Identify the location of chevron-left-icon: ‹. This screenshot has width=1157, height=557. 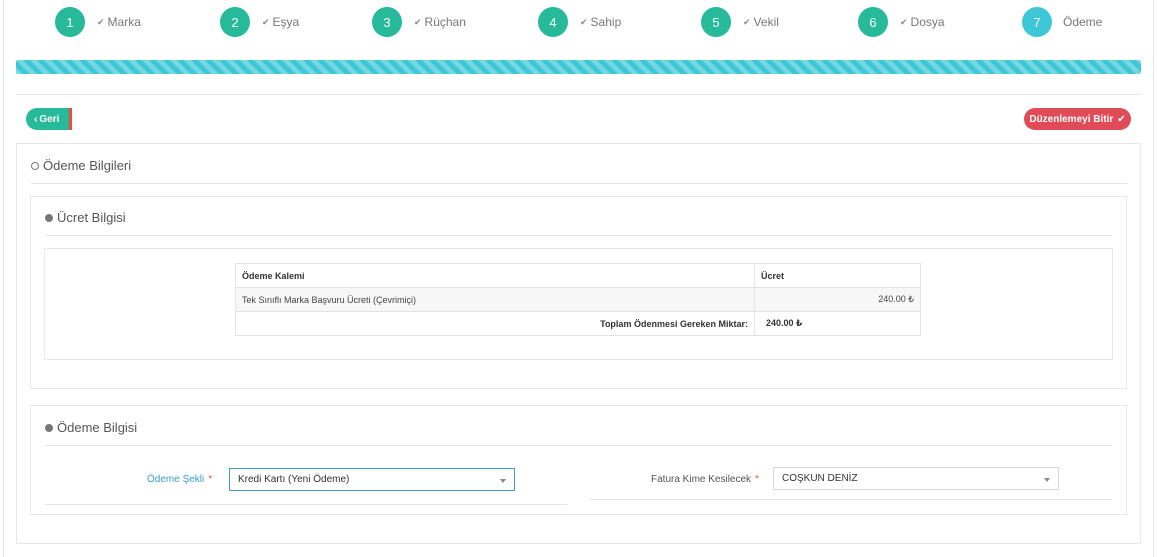
(35, 119).